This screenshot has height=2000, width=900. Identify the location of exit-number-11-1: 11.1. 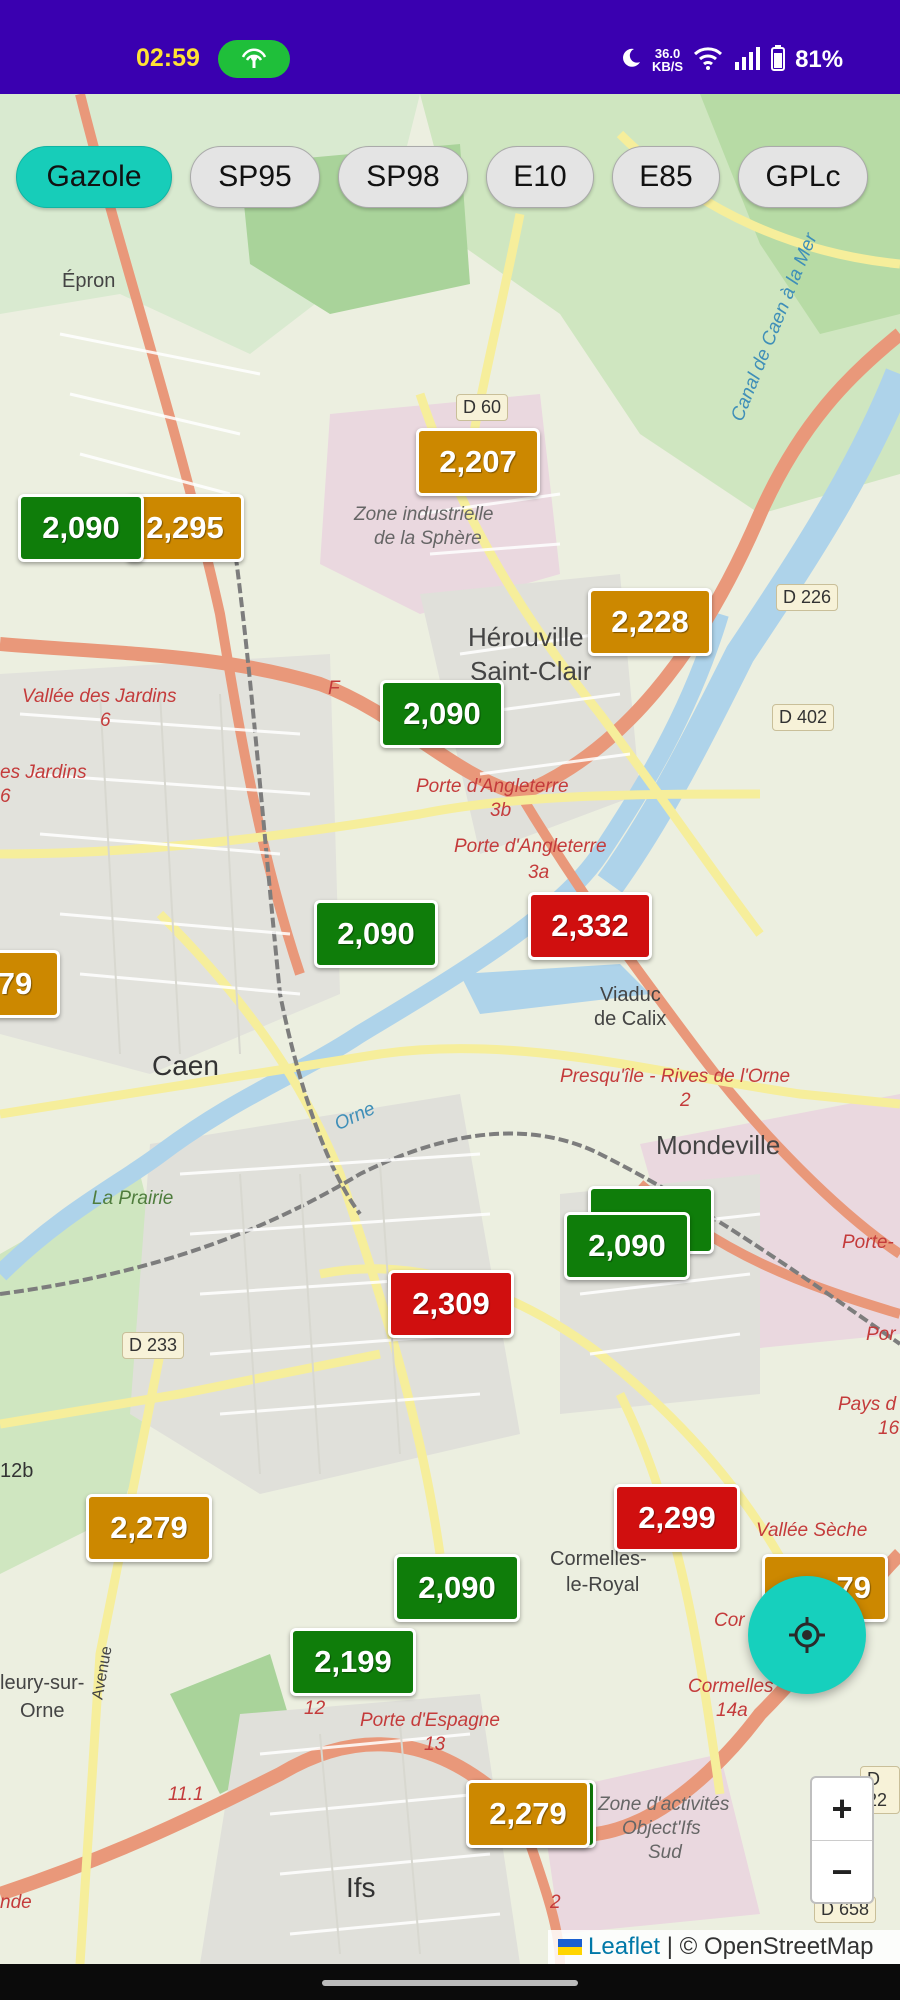
(186, 1794).